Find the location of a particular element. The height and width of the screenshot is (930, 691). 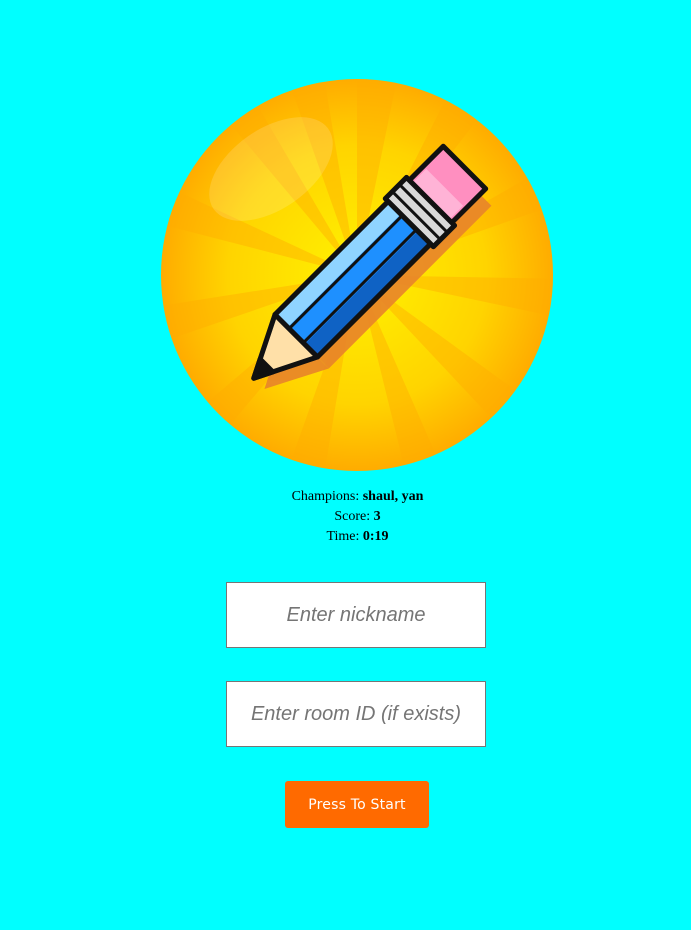

nickname-input is located at coordinates (356, 615).